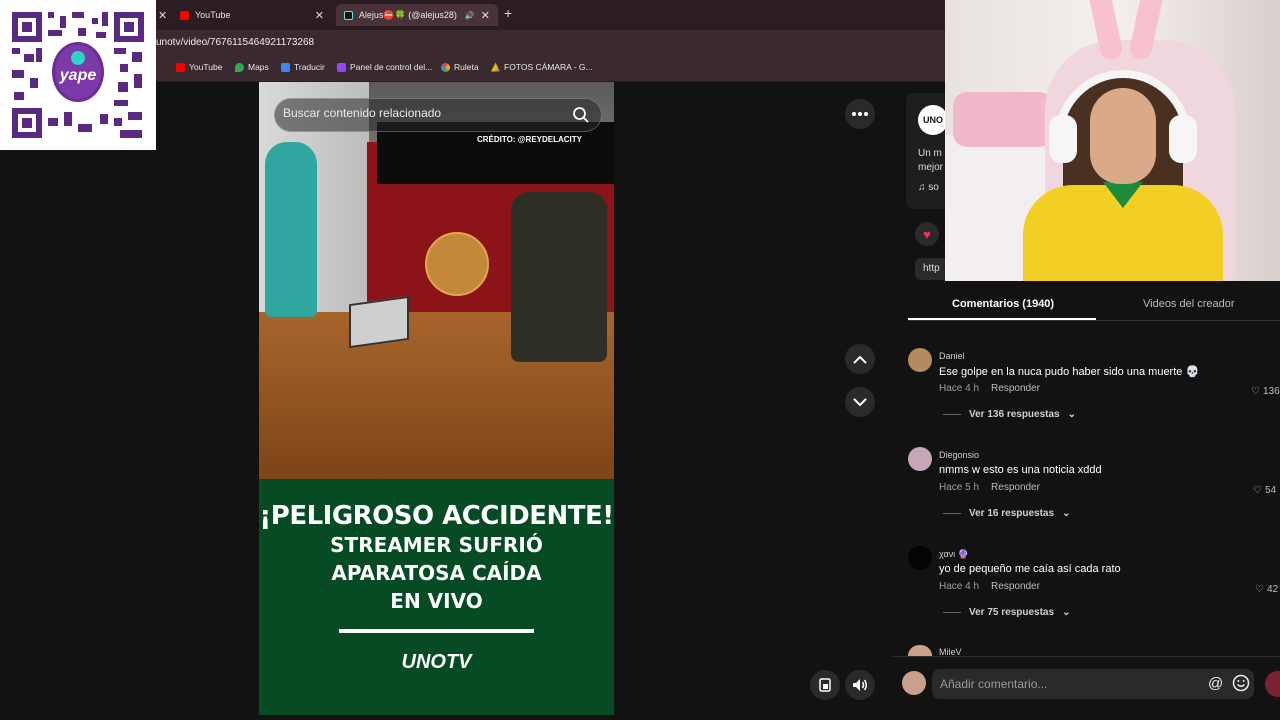 The image size is (1280, 720). What do you see at coordinates (460, 67) in the screenshot?
I see `bookmark-ruleta: Ruleta` at bounding box center [460, 67].